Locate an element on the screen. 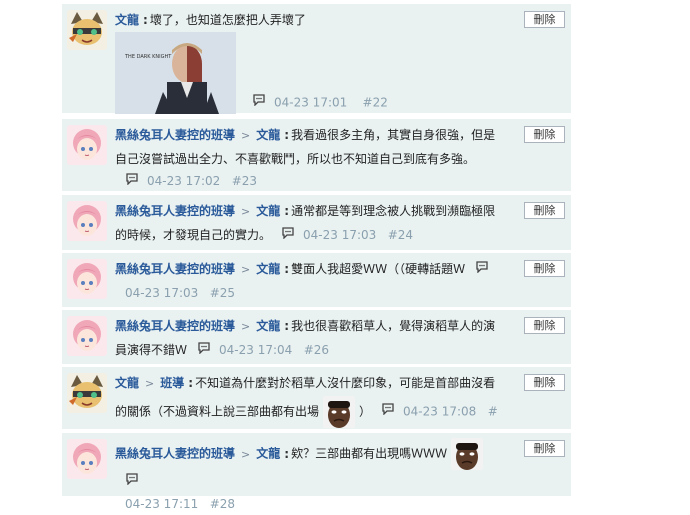  reply-target: 班導 is located at coordinates (172, 383).